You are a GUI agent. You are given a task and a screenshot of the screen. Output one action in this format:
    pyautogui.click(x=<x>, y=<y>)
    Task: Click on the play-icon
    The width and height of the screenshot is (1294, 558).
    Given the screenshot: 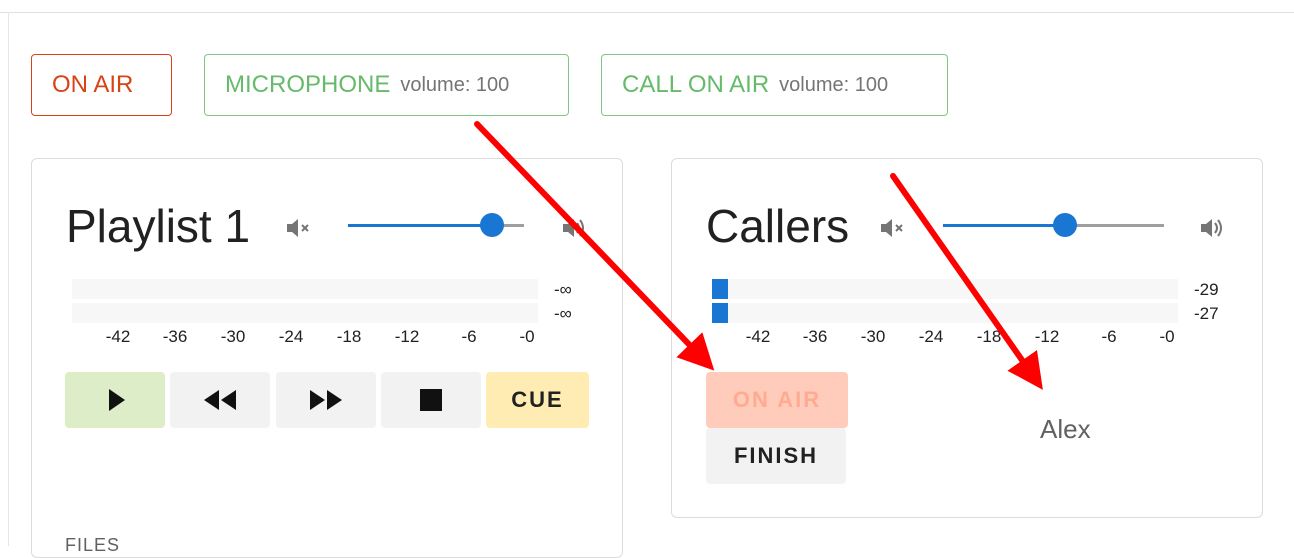 What is the action you would take?
    pyautogui.click(x=117, y=400)
    